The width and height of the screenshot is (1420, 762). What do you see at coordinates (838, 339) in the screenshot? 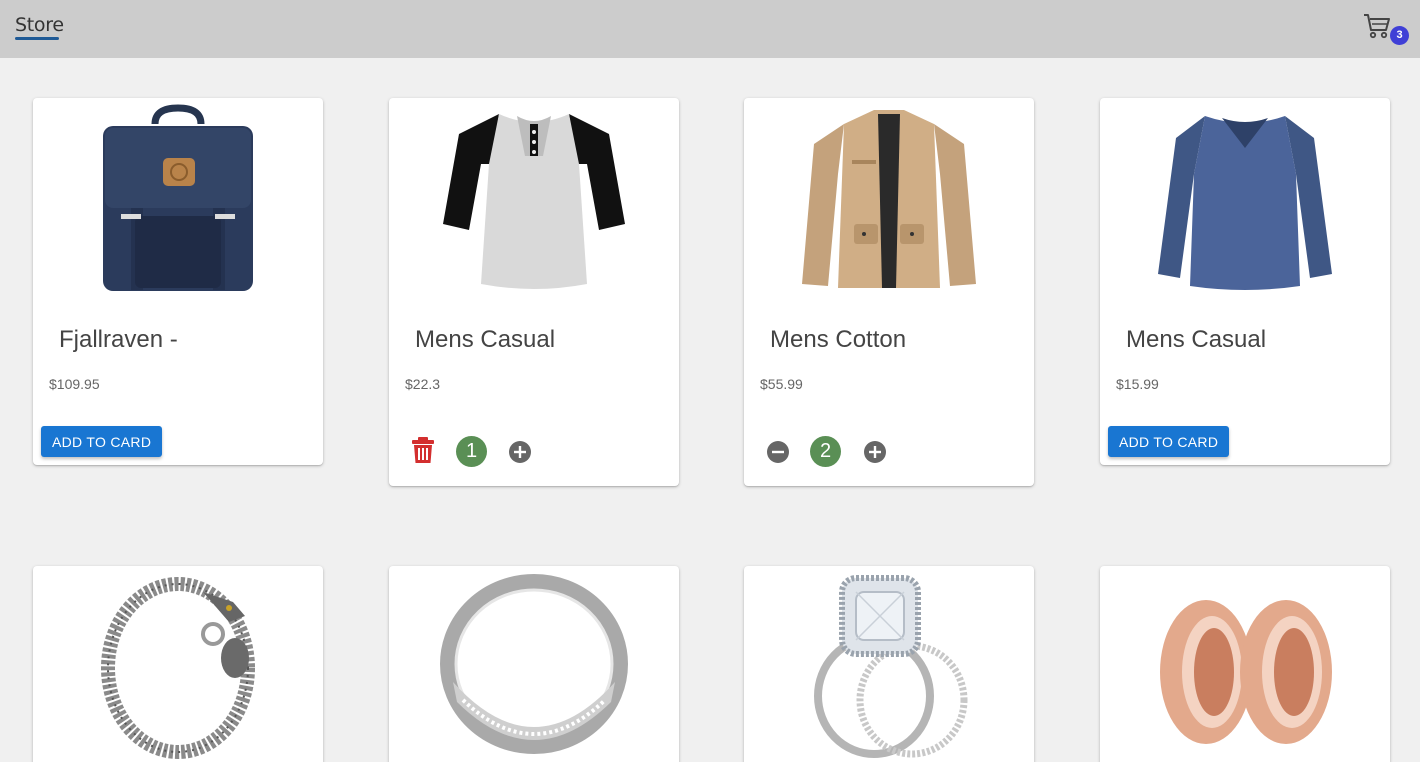
I see `product-title: Mens Cotton` at bounding box center [838, 339].